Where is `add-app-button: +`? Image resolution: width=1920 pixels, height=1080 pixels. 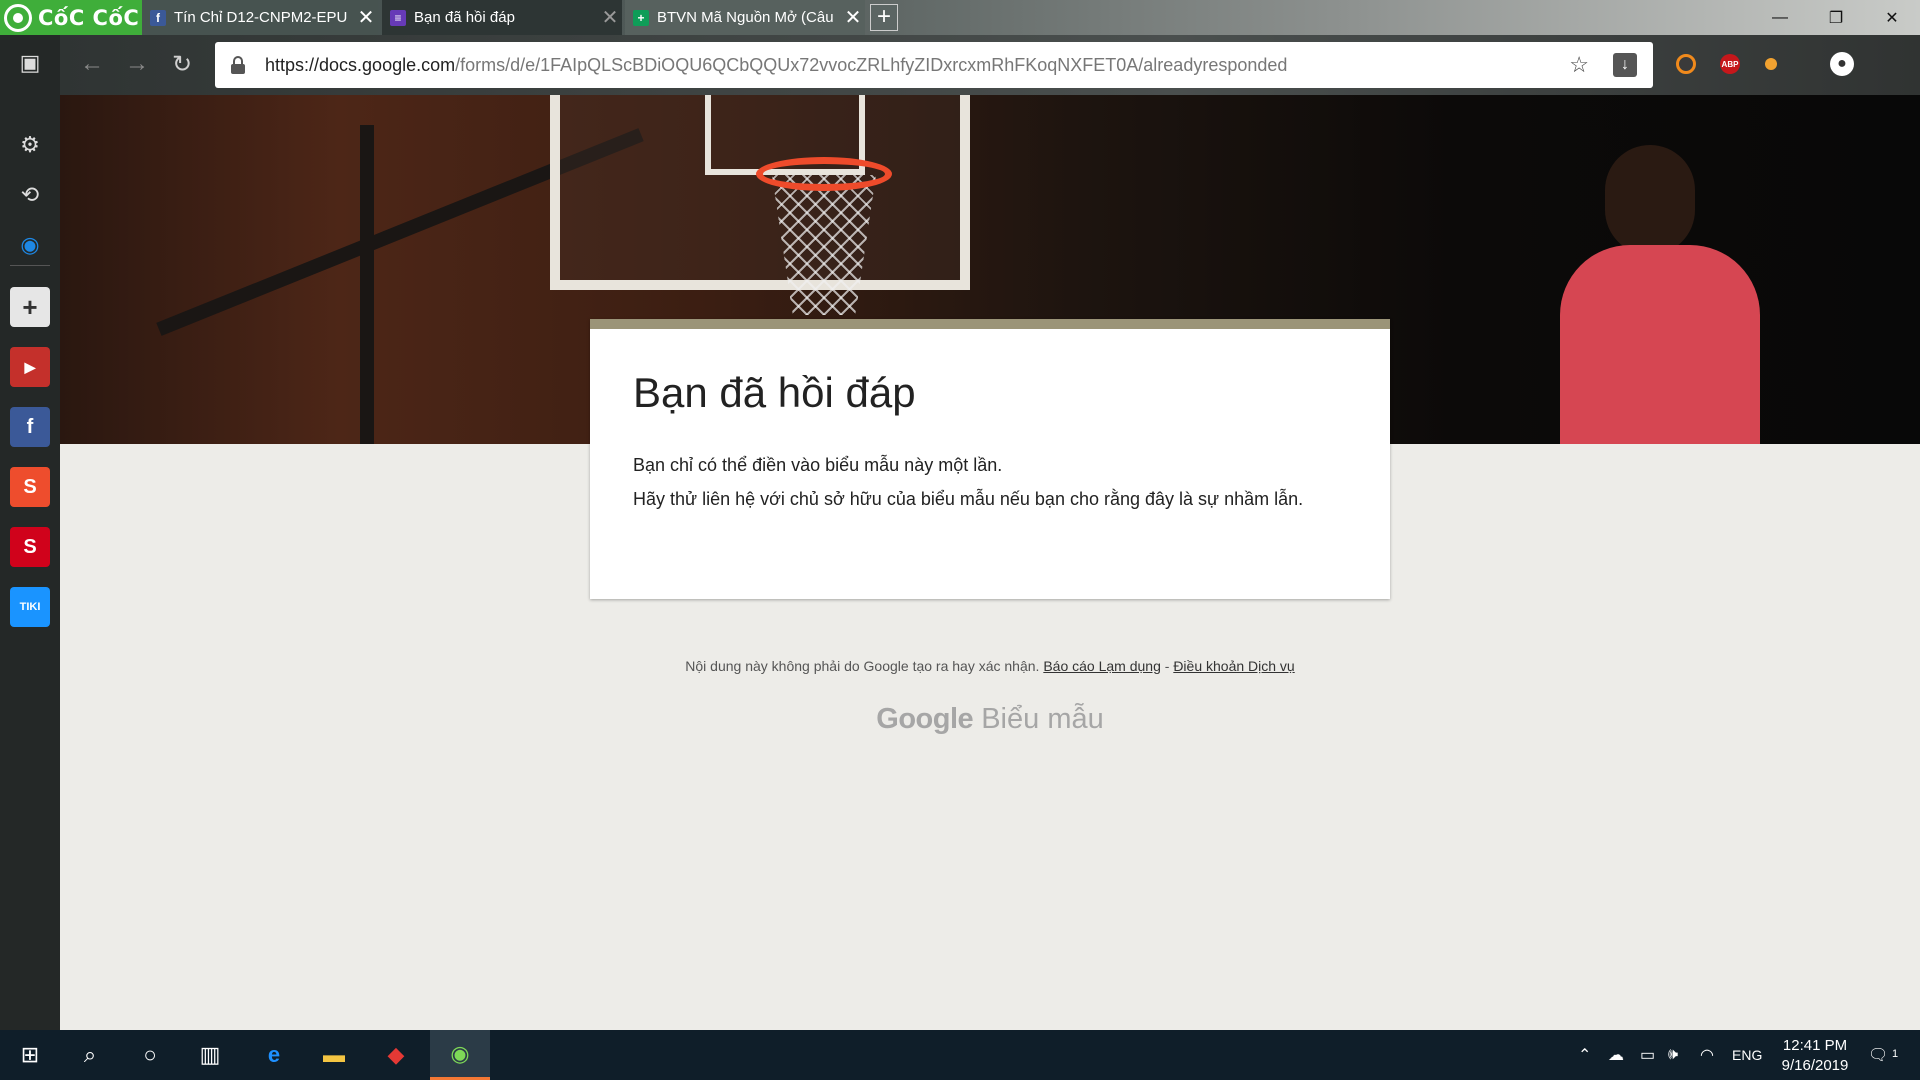
add-app-button: + is located at coordinates (30, 307).